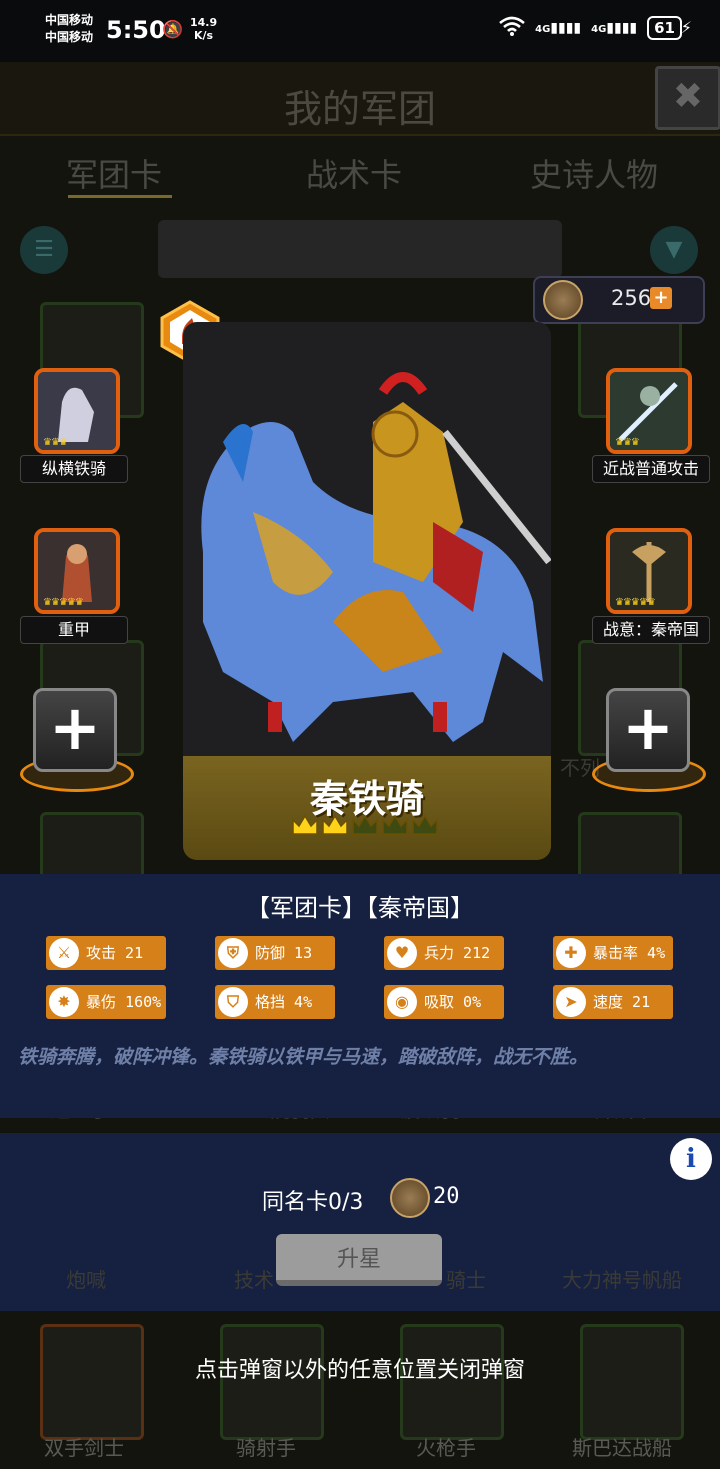  I want to click on cavalry-portrait, so click(376, 557).